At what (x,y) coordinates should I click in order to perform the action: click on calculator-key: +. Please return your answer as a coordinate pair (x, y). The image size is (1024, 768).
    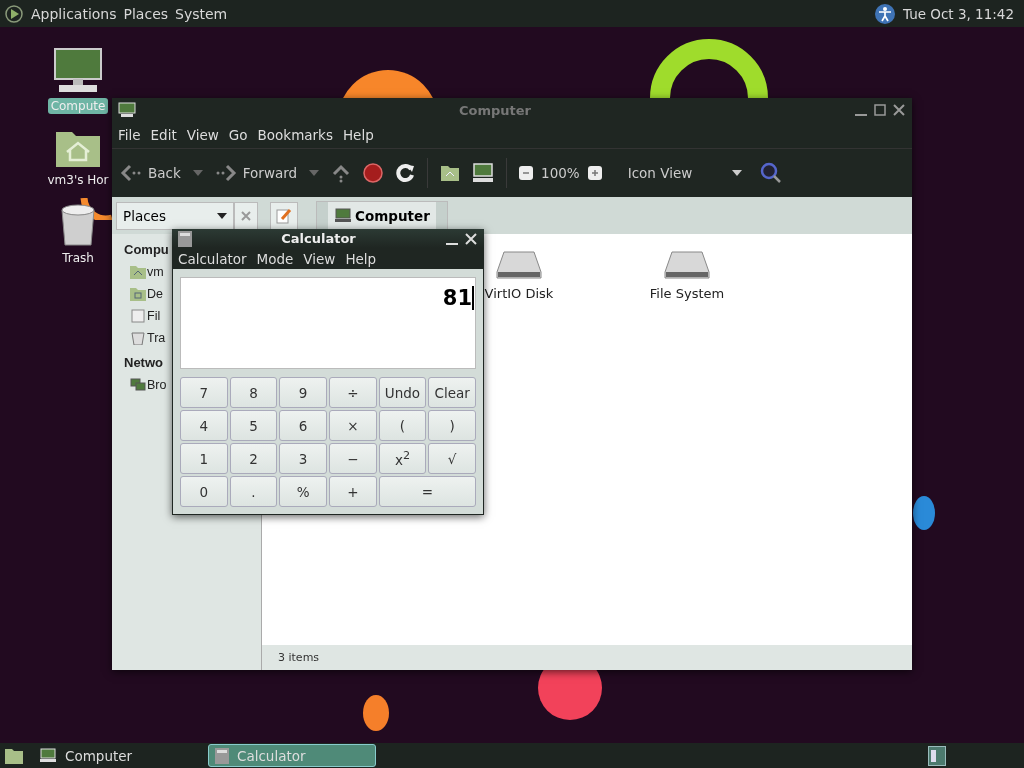
    Looking at the image, I should click on (353, 491).